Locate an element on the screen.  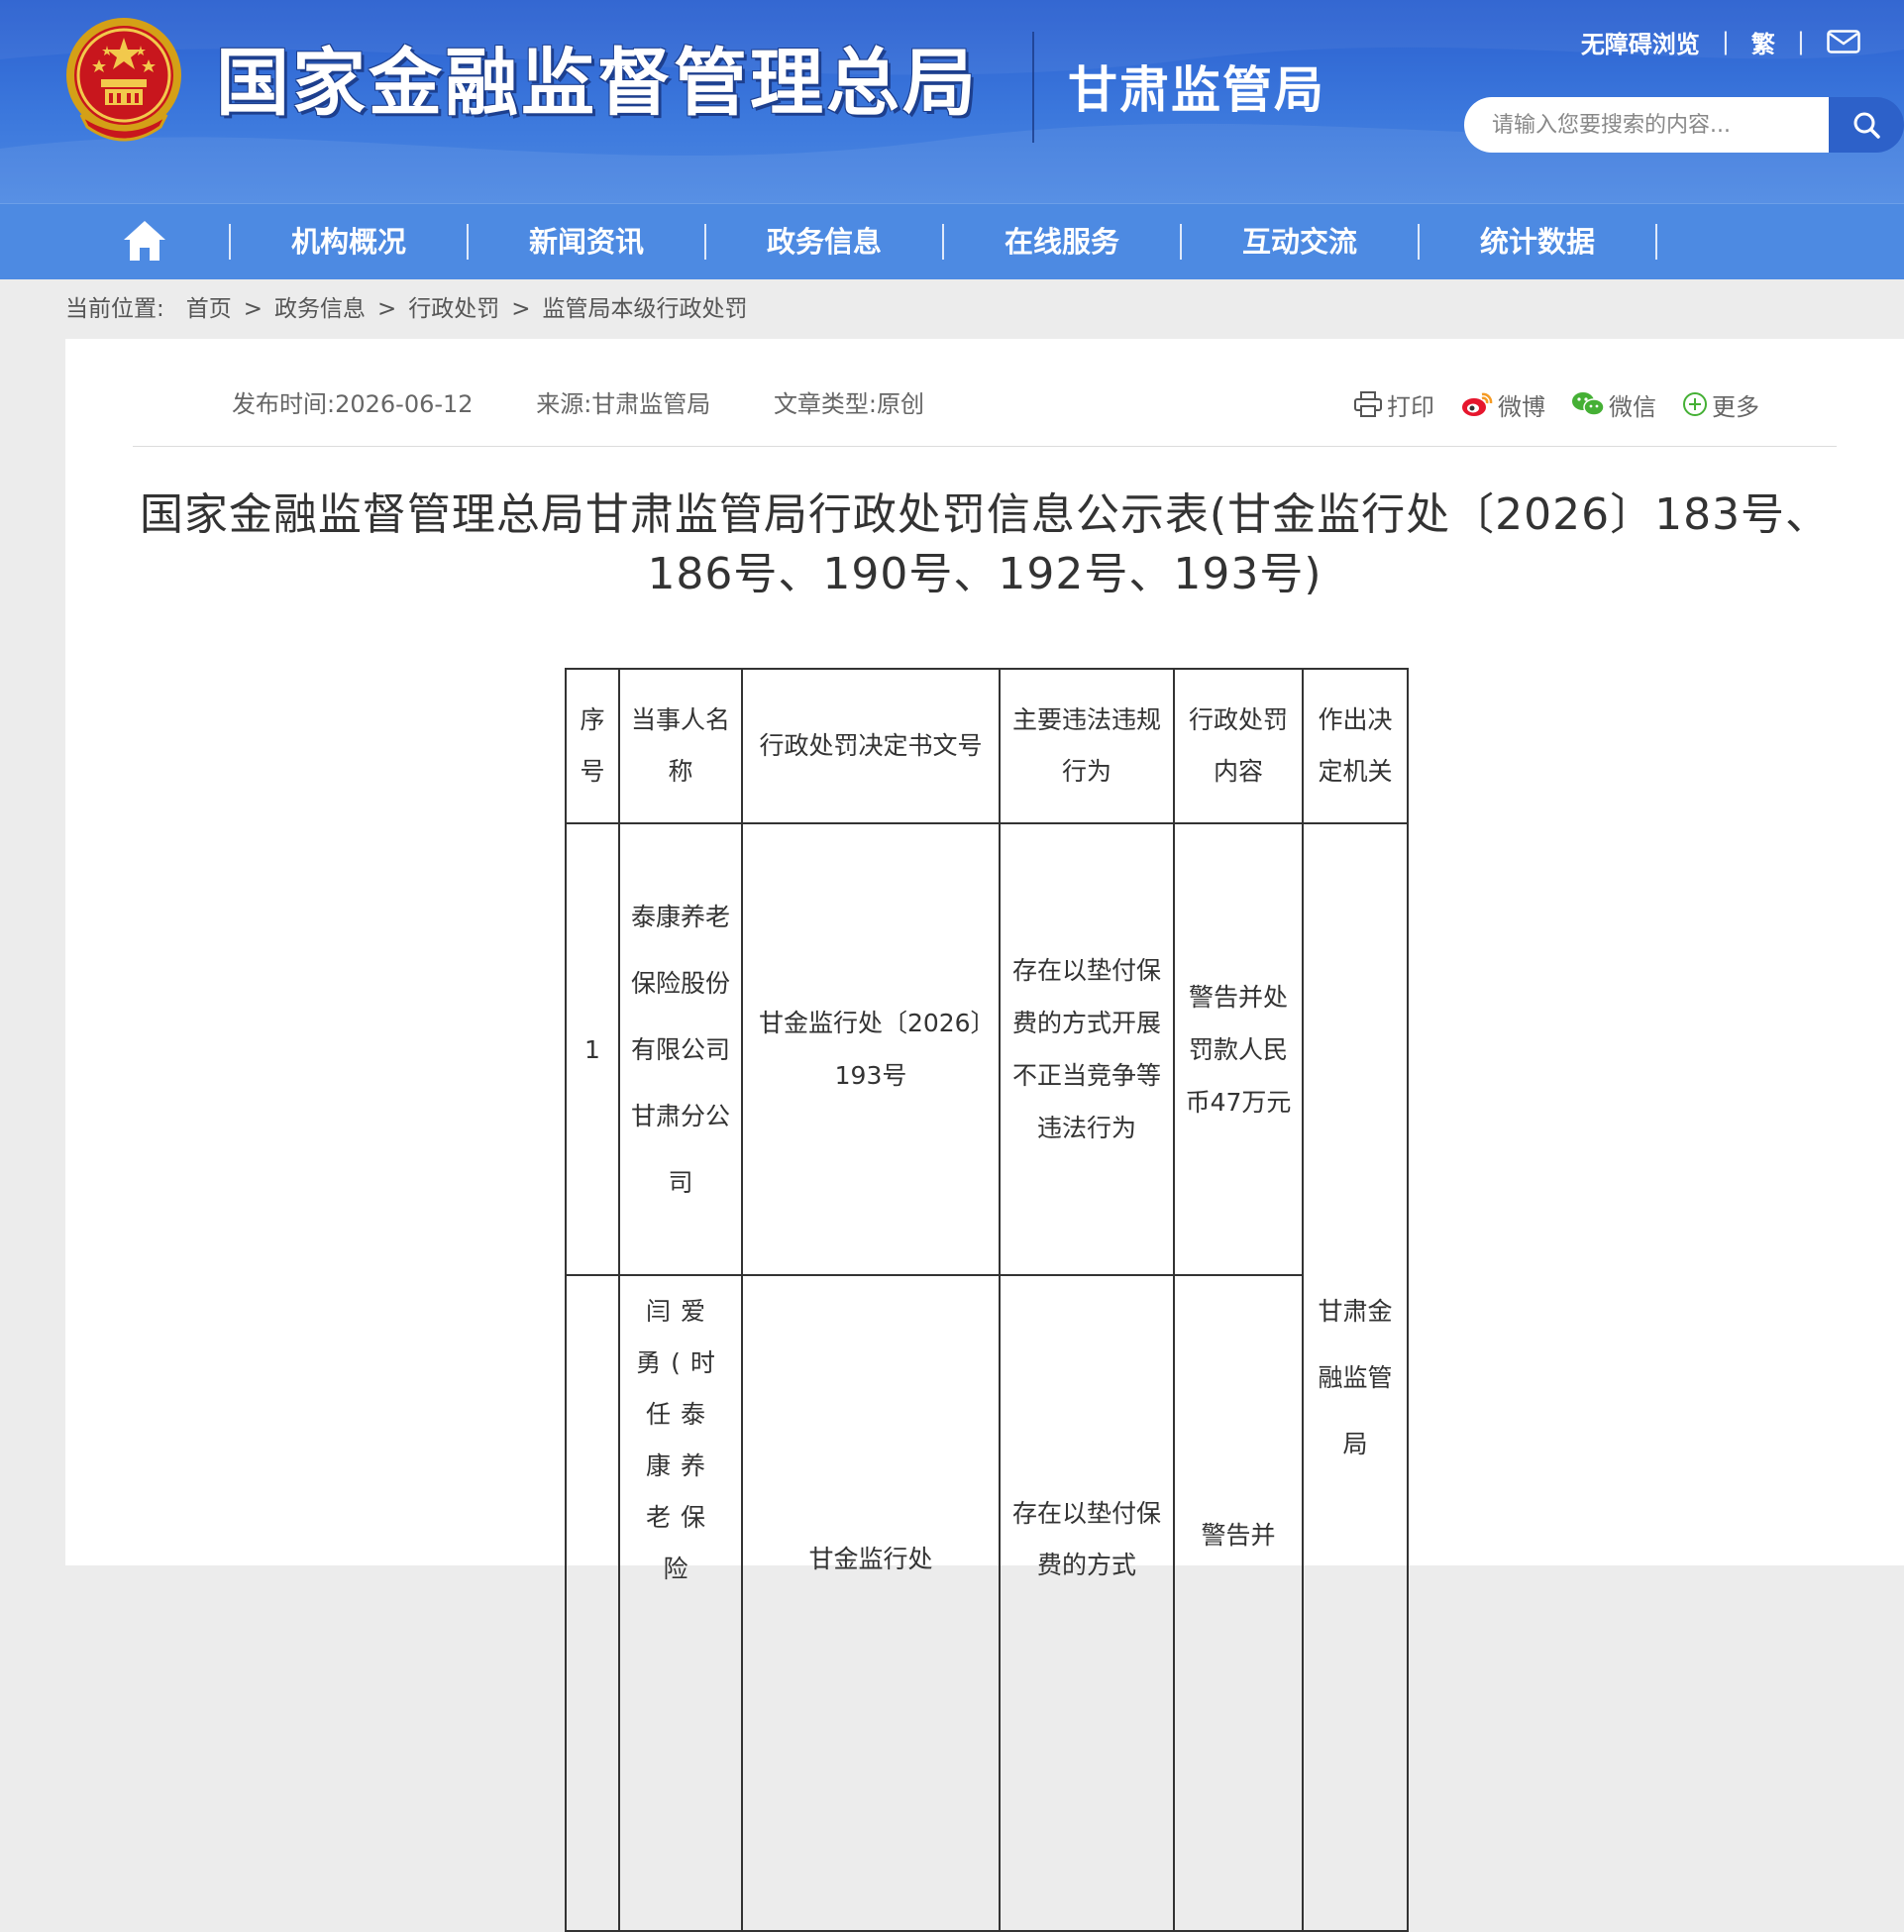
breadcrumb: 当前位置: 首页 > 政务信息 > 行政处罚 > 监管局本级行政处罚 is located at coordinates (406, 309).